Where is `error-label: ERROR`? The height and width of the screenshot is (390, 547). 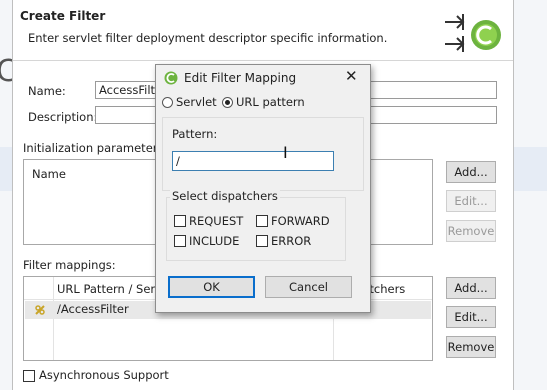 error-label: ERROR is located at coordinates (291, 241).